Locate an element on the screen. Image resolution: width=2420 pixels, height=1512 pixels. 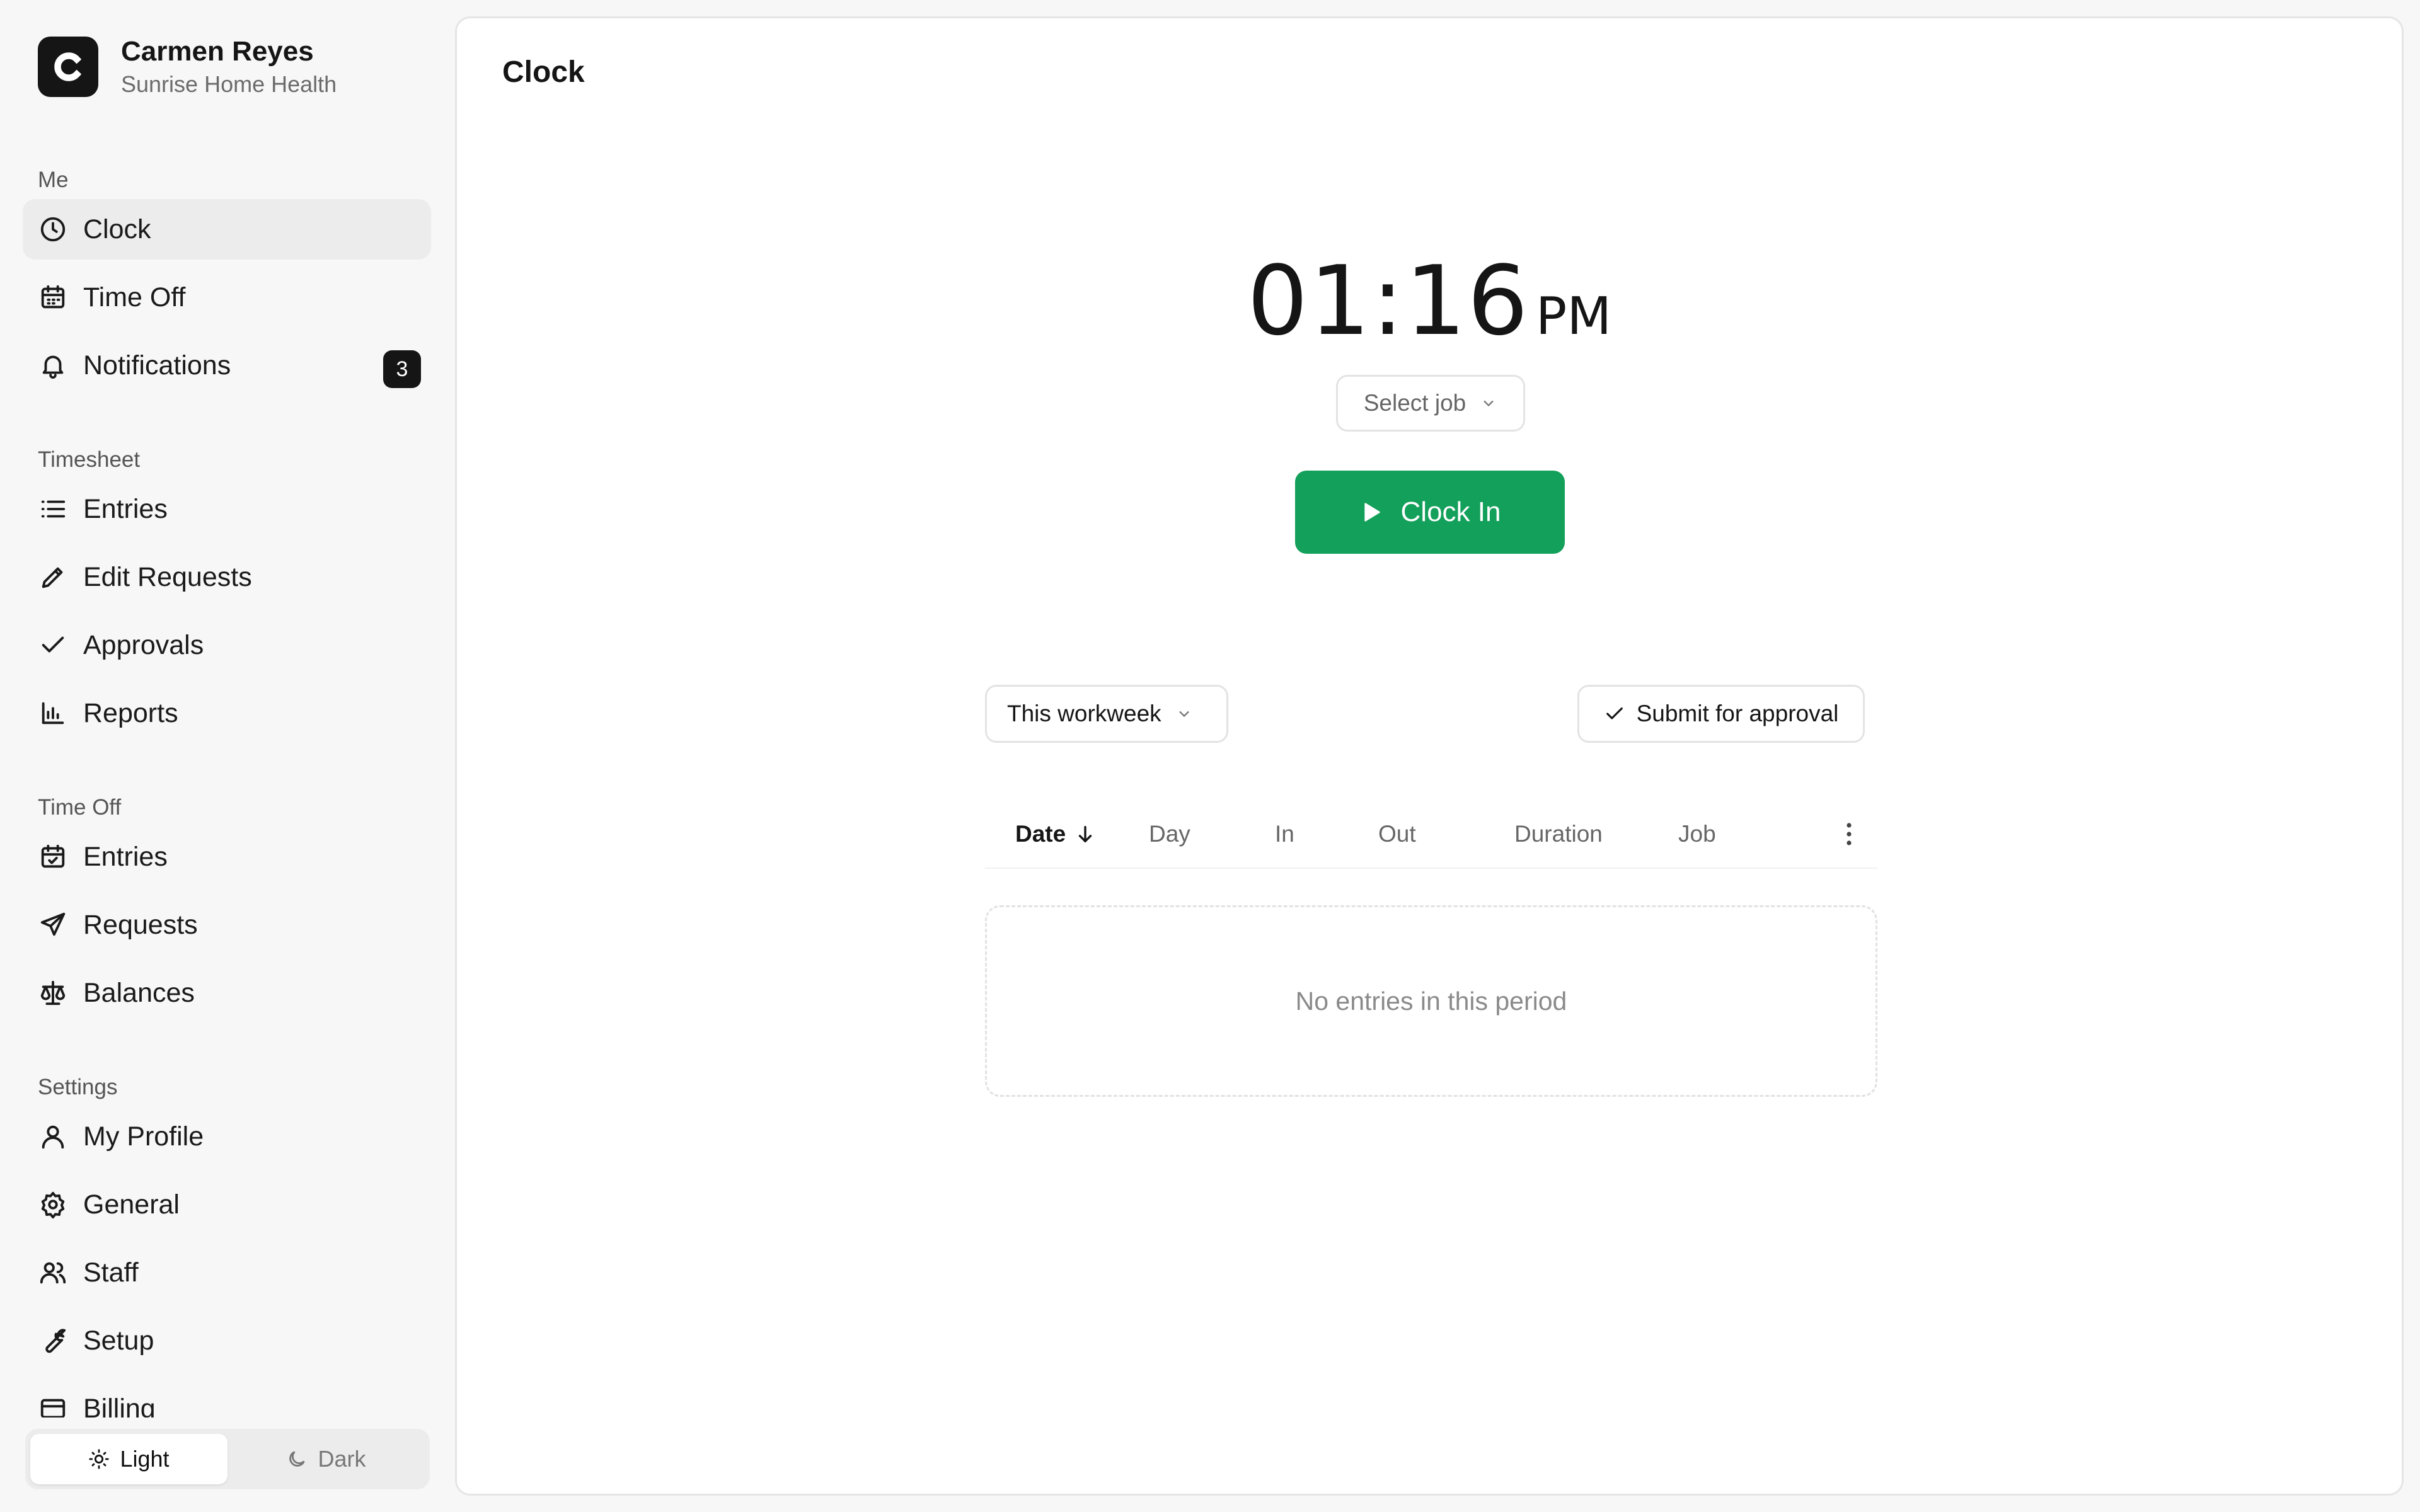
sidebar-item-staff: Staff is located at coordinates (227, 1272).